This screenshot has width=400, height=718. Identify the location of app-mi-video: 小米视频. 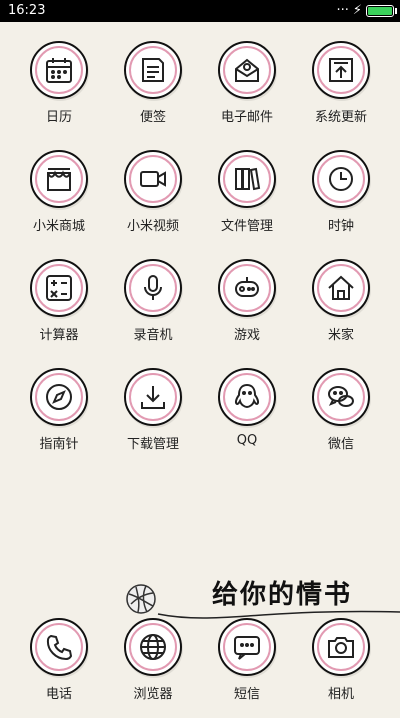
(153, 200).